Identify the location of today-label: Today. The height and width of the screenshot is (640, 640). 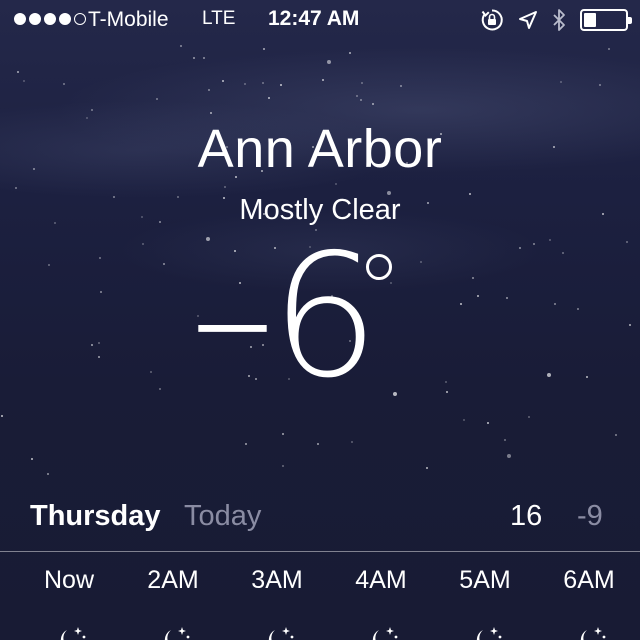
(223, 516).